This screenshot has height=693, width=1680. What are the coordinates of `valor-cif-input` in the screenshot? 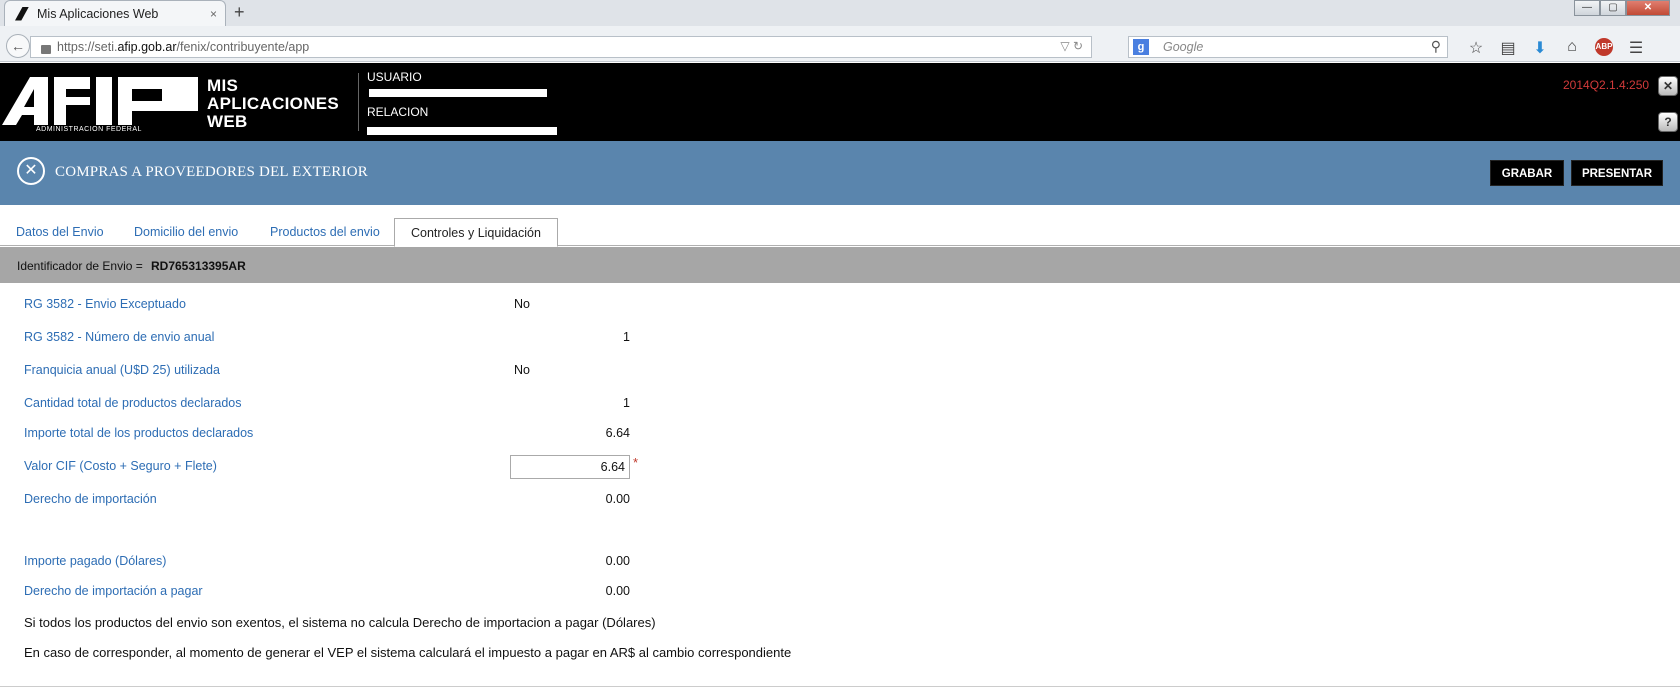 It's located at (570, 467).